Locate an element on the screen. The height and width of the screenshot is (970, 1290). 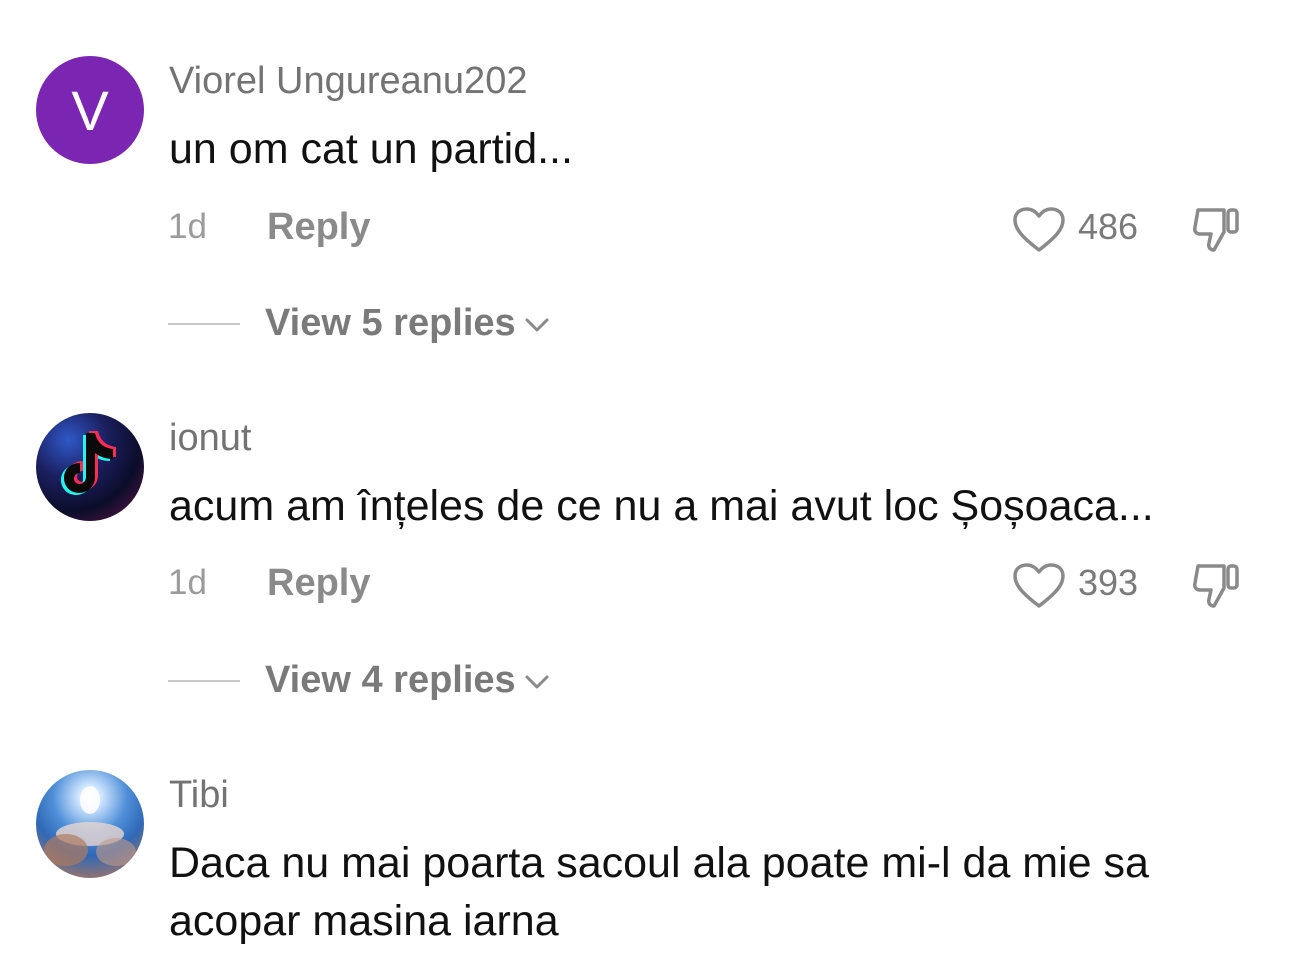
like-count: 486 is located at coordinates (1108, 226).